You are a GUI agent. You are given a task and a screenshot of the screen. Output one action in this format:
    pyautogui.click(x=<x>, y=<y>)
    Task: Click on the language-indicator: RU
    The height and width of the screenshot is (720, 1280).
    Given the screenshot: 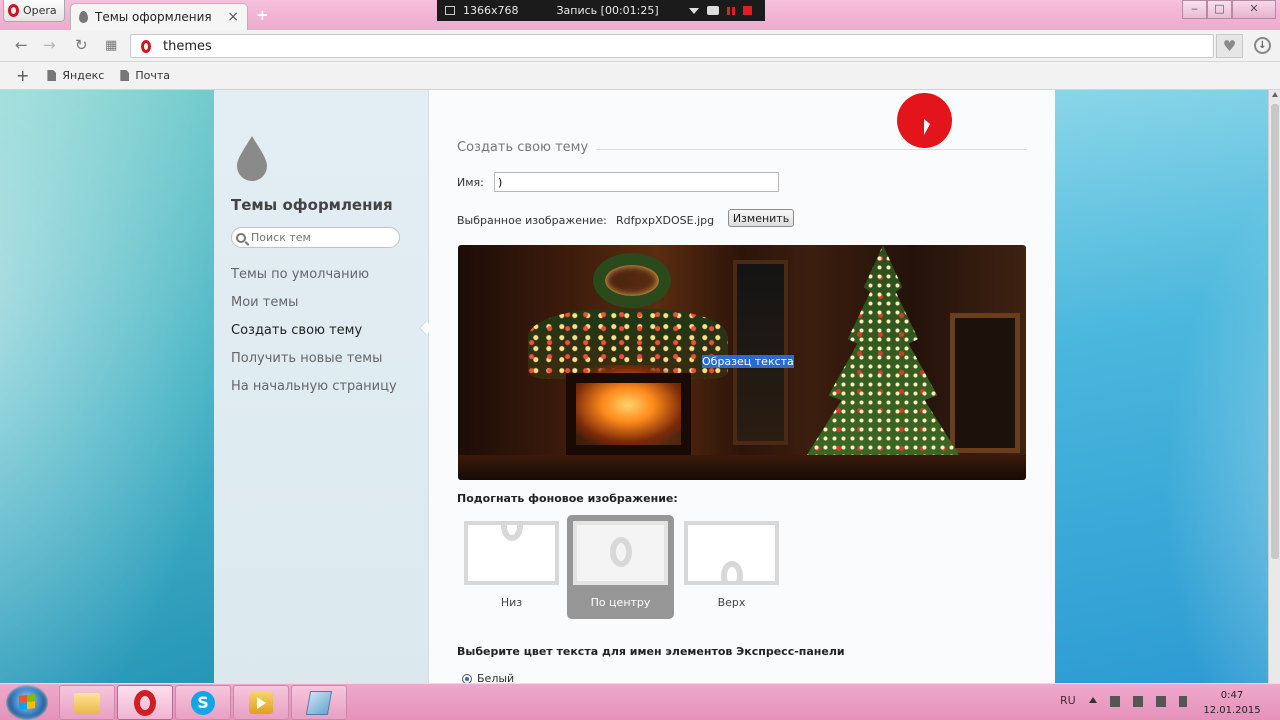 What is the action you would take?
    pyautogui.click(x=1068, y=700)
    